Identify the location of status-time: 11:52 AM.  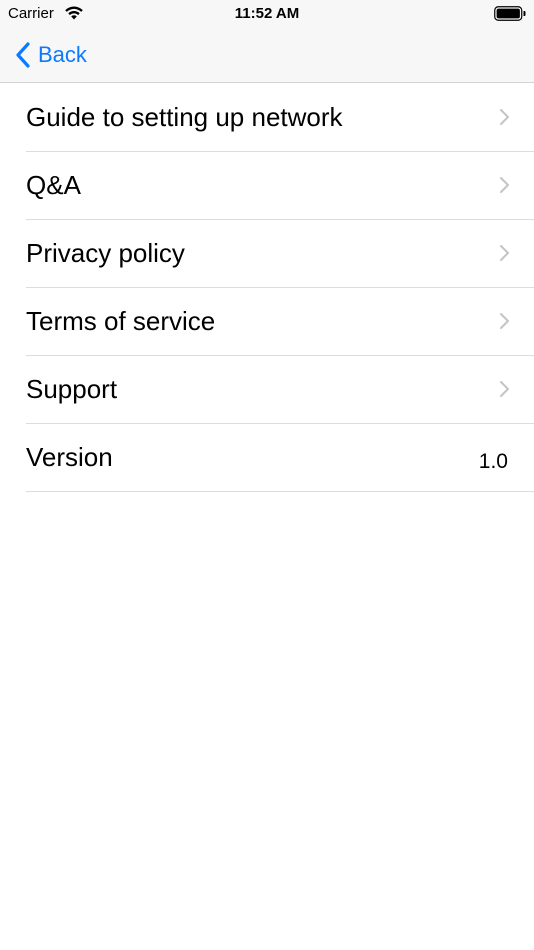
(267, 13).